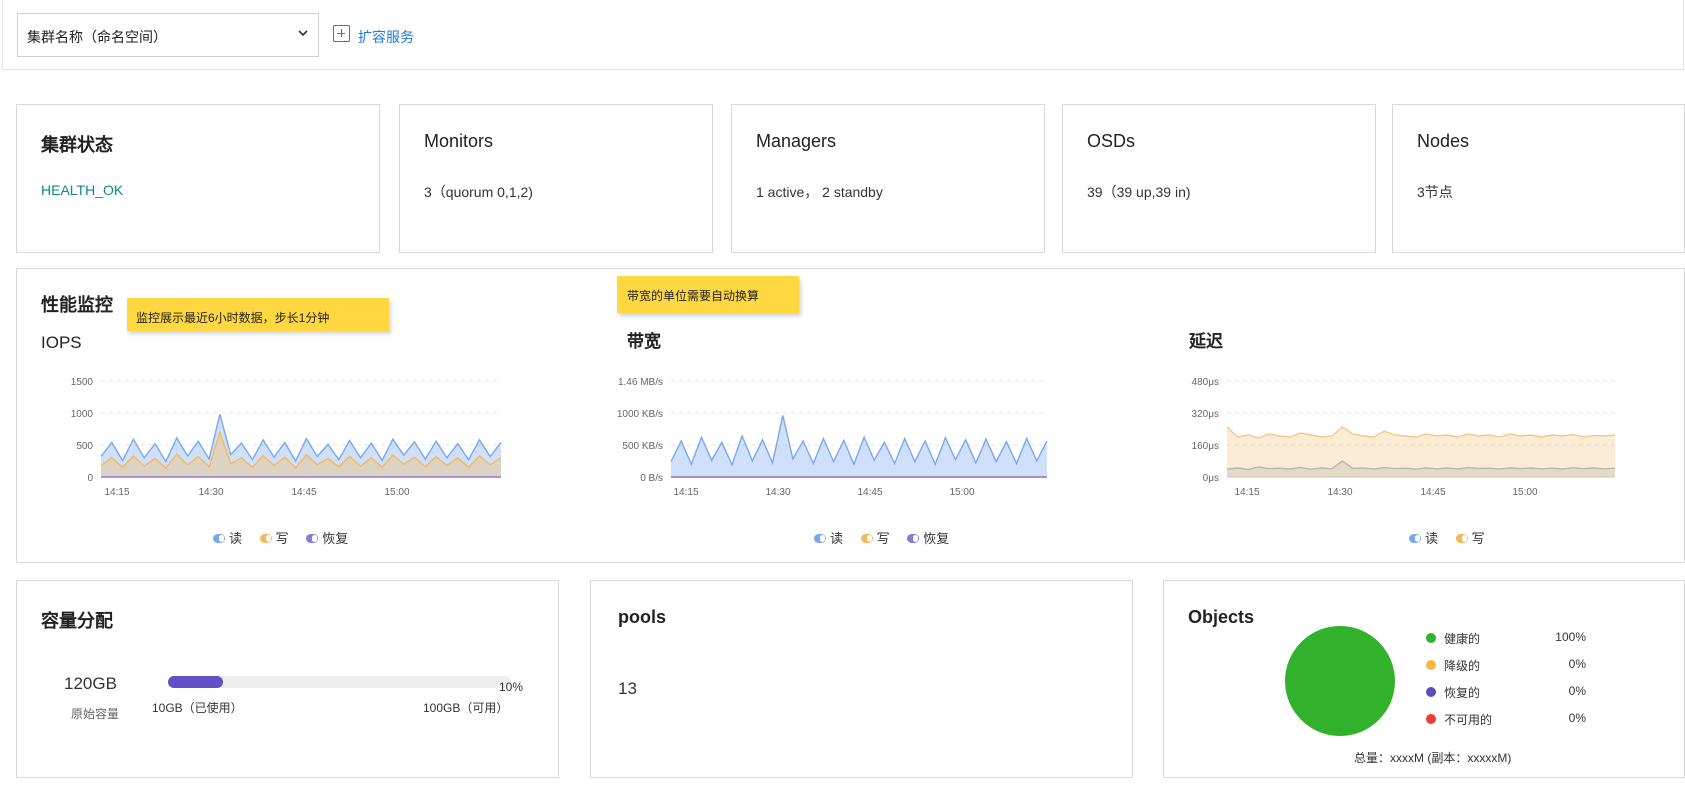 This screenshot has height=785, width=1685. I want to click on card-title: 集群状态, so click(77, 145).